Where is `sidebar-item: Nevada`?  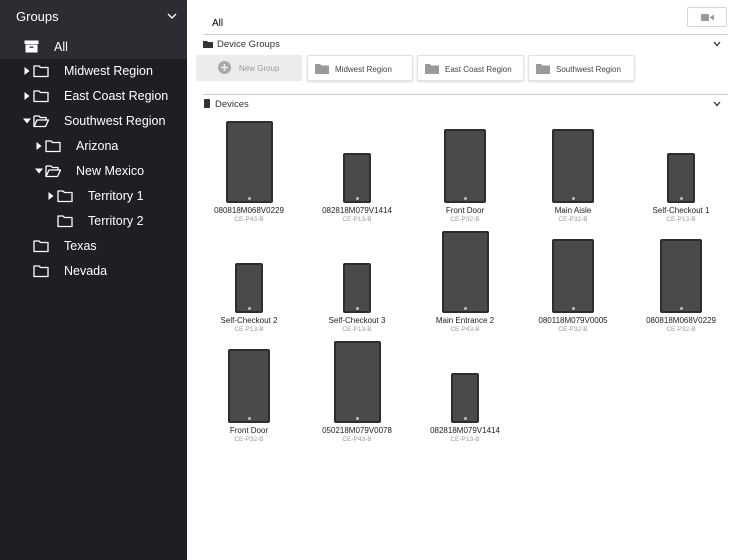
sidebar-item: Nevada is located at coordinates (93, 271).